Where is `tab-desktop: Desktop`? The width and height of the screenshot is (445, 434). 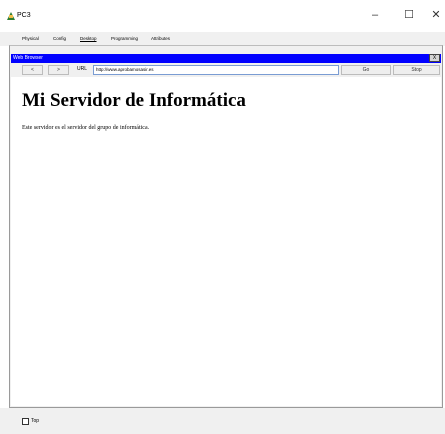 tab-desktop: Desktop is located at coordinates (88, 38).